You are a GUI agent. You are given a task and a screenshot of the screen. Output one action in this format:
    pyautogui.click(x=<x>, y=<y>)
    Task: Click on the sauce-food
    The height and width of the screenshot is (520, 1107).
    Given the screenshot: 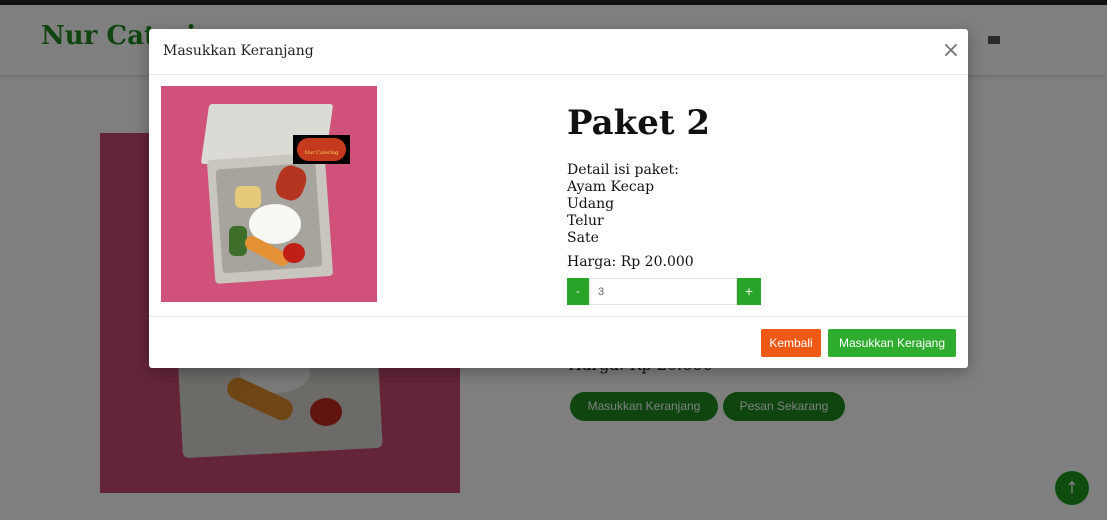 What is the action you would take?
    pyautogui.click(x=294, y=253)
    